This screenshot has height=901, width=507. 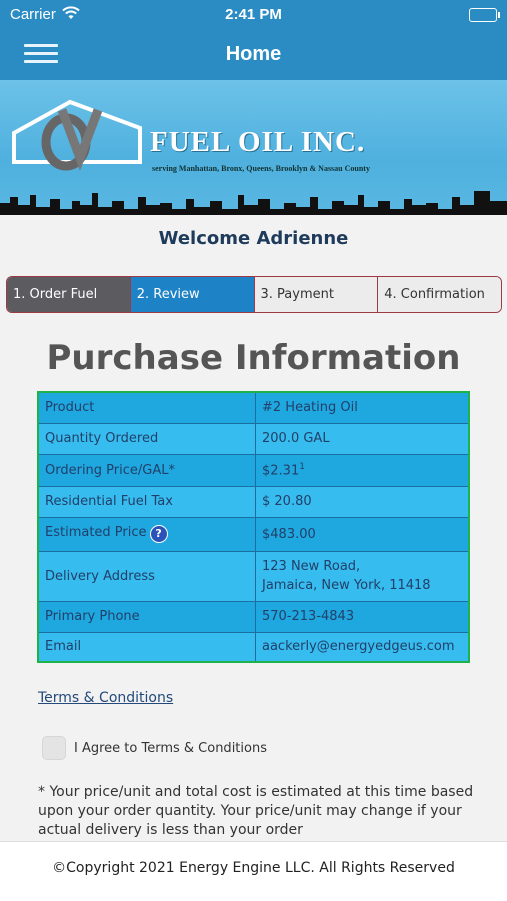 What do you see at coordinates (311, 566) in the screenshot?
I see `address-line1: 123 New Road,` at bounding box center [311, 566].